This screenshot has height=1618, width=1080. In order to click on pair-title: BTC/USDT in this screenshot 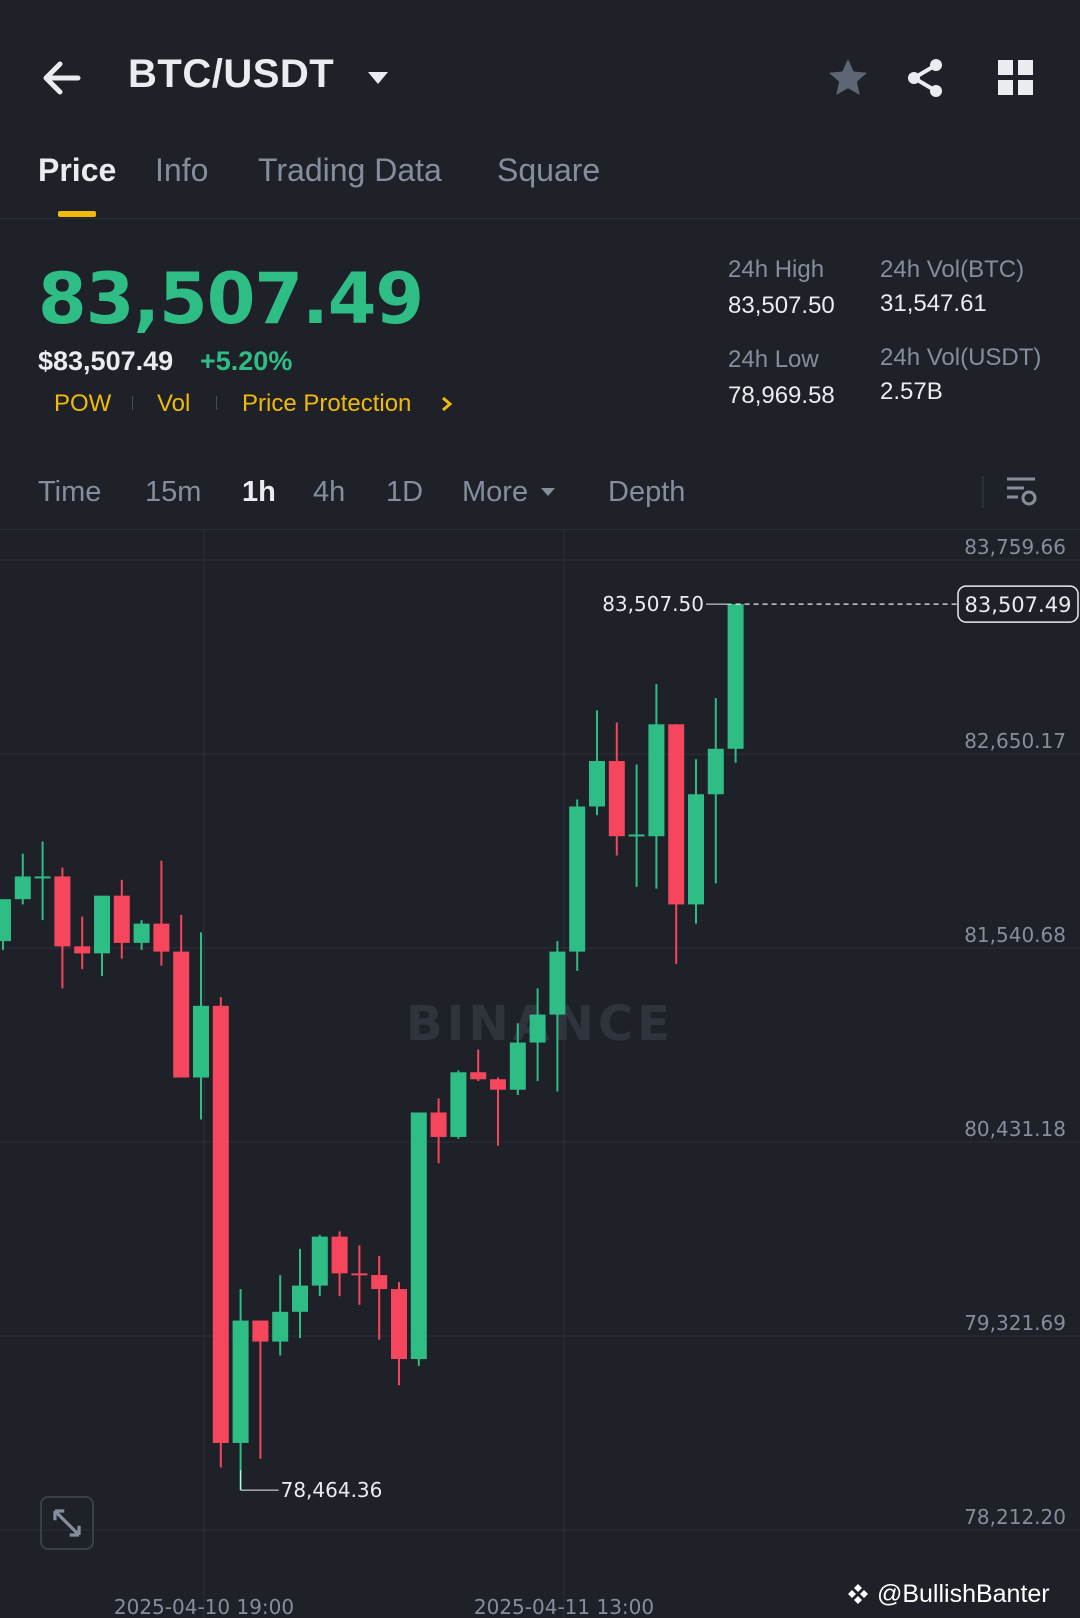, I will do `click(231, 74)`.